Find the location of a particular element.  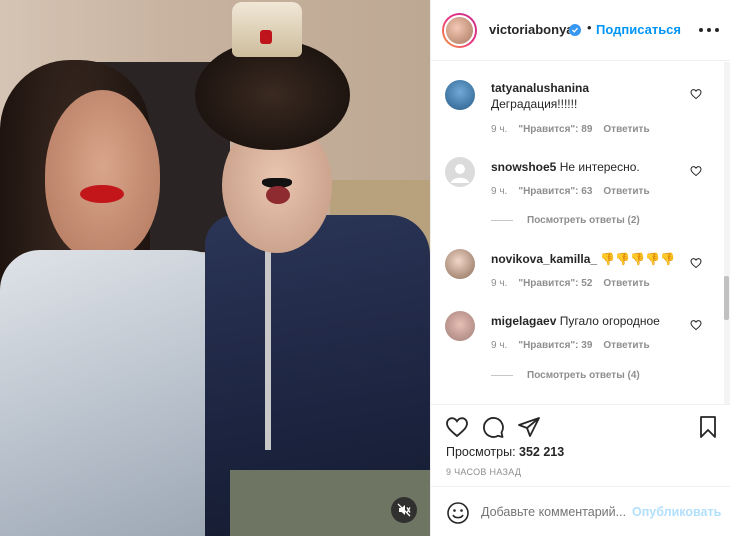

mute-icon is located at coordinates (404, 510).